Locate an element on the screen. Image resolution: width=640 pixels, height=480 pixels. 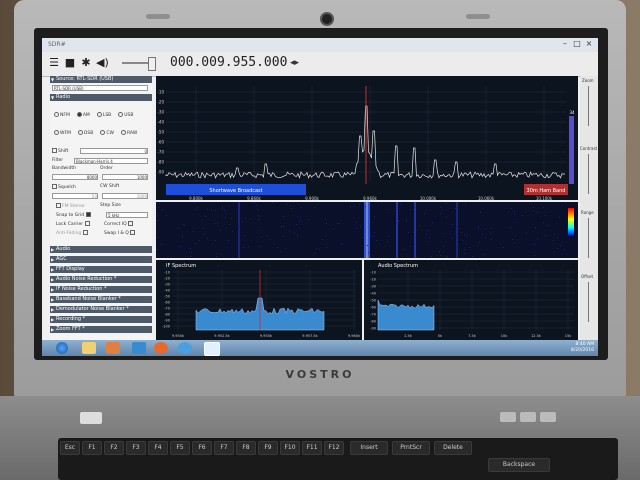
key-f6: F6 is located at coordinates (202, 448).